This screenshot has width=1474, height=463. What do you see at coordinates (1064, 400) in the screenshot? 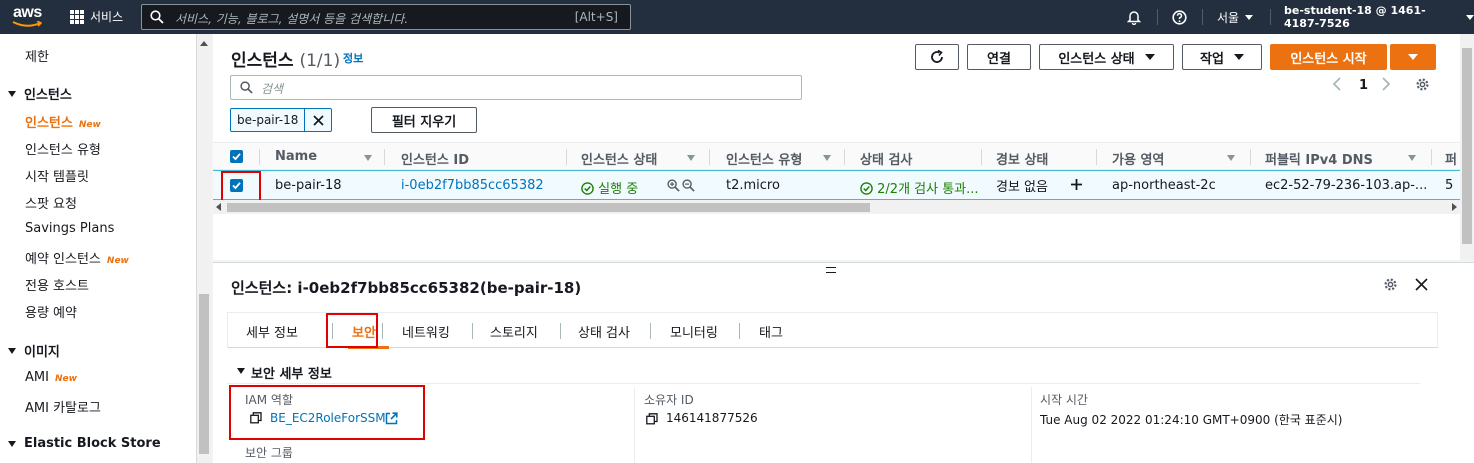
I see `launch-time-label: 시작 시간` at bounding box center [1064, 400].